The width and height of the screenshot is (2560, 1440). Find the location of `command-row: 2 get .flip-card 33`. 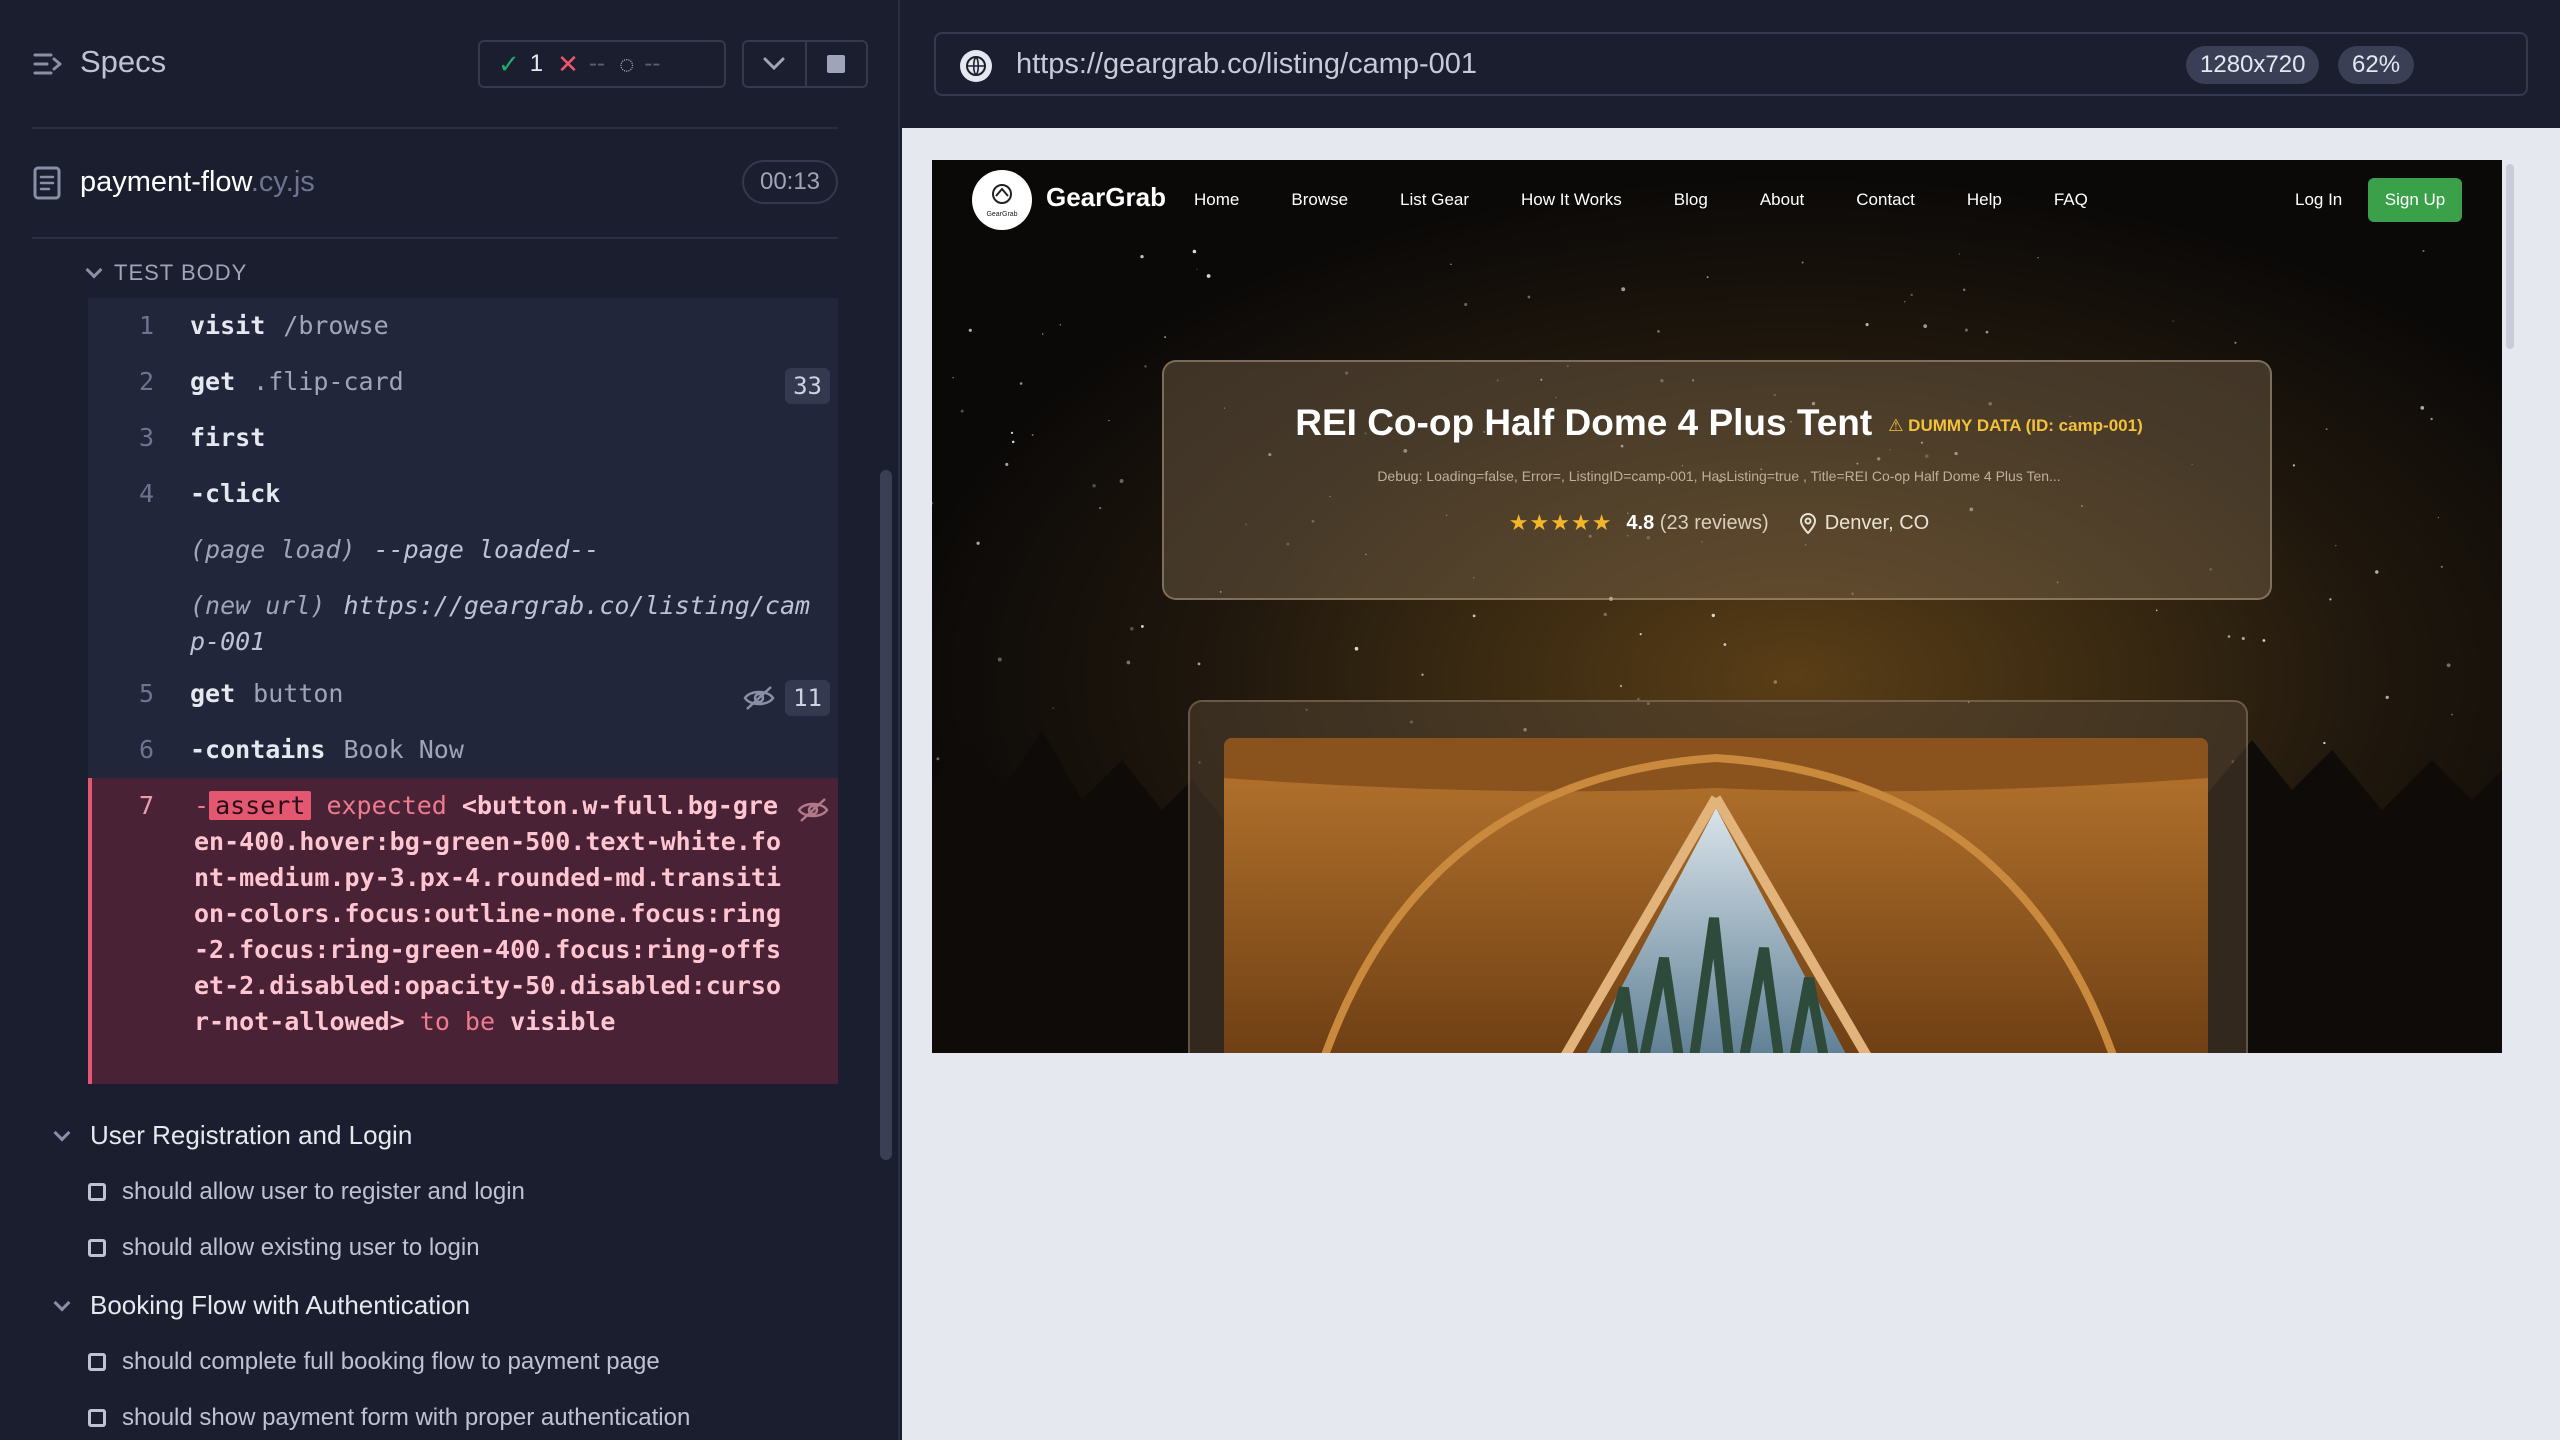

command-row: 2 get .flip-card 33 is located at coordinates (463, 382).